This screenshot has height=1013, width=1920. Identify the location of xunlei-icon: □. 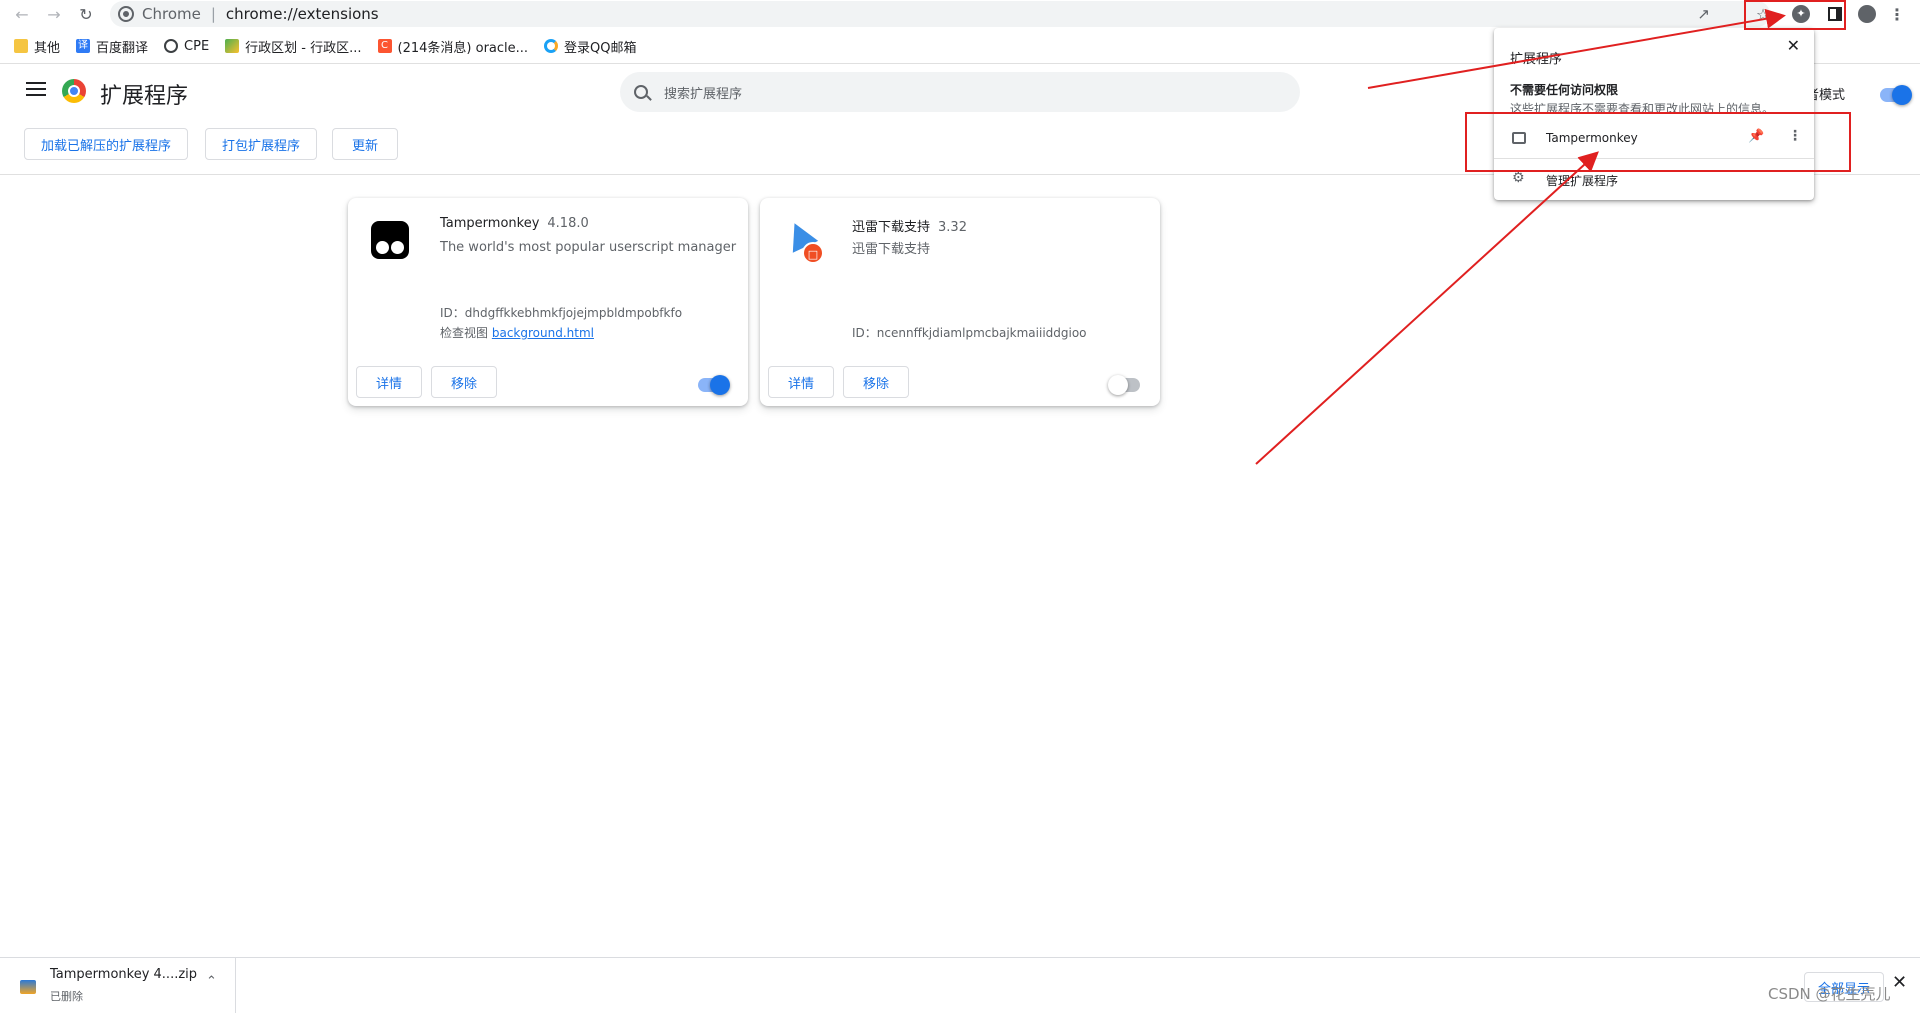
(802, 240).